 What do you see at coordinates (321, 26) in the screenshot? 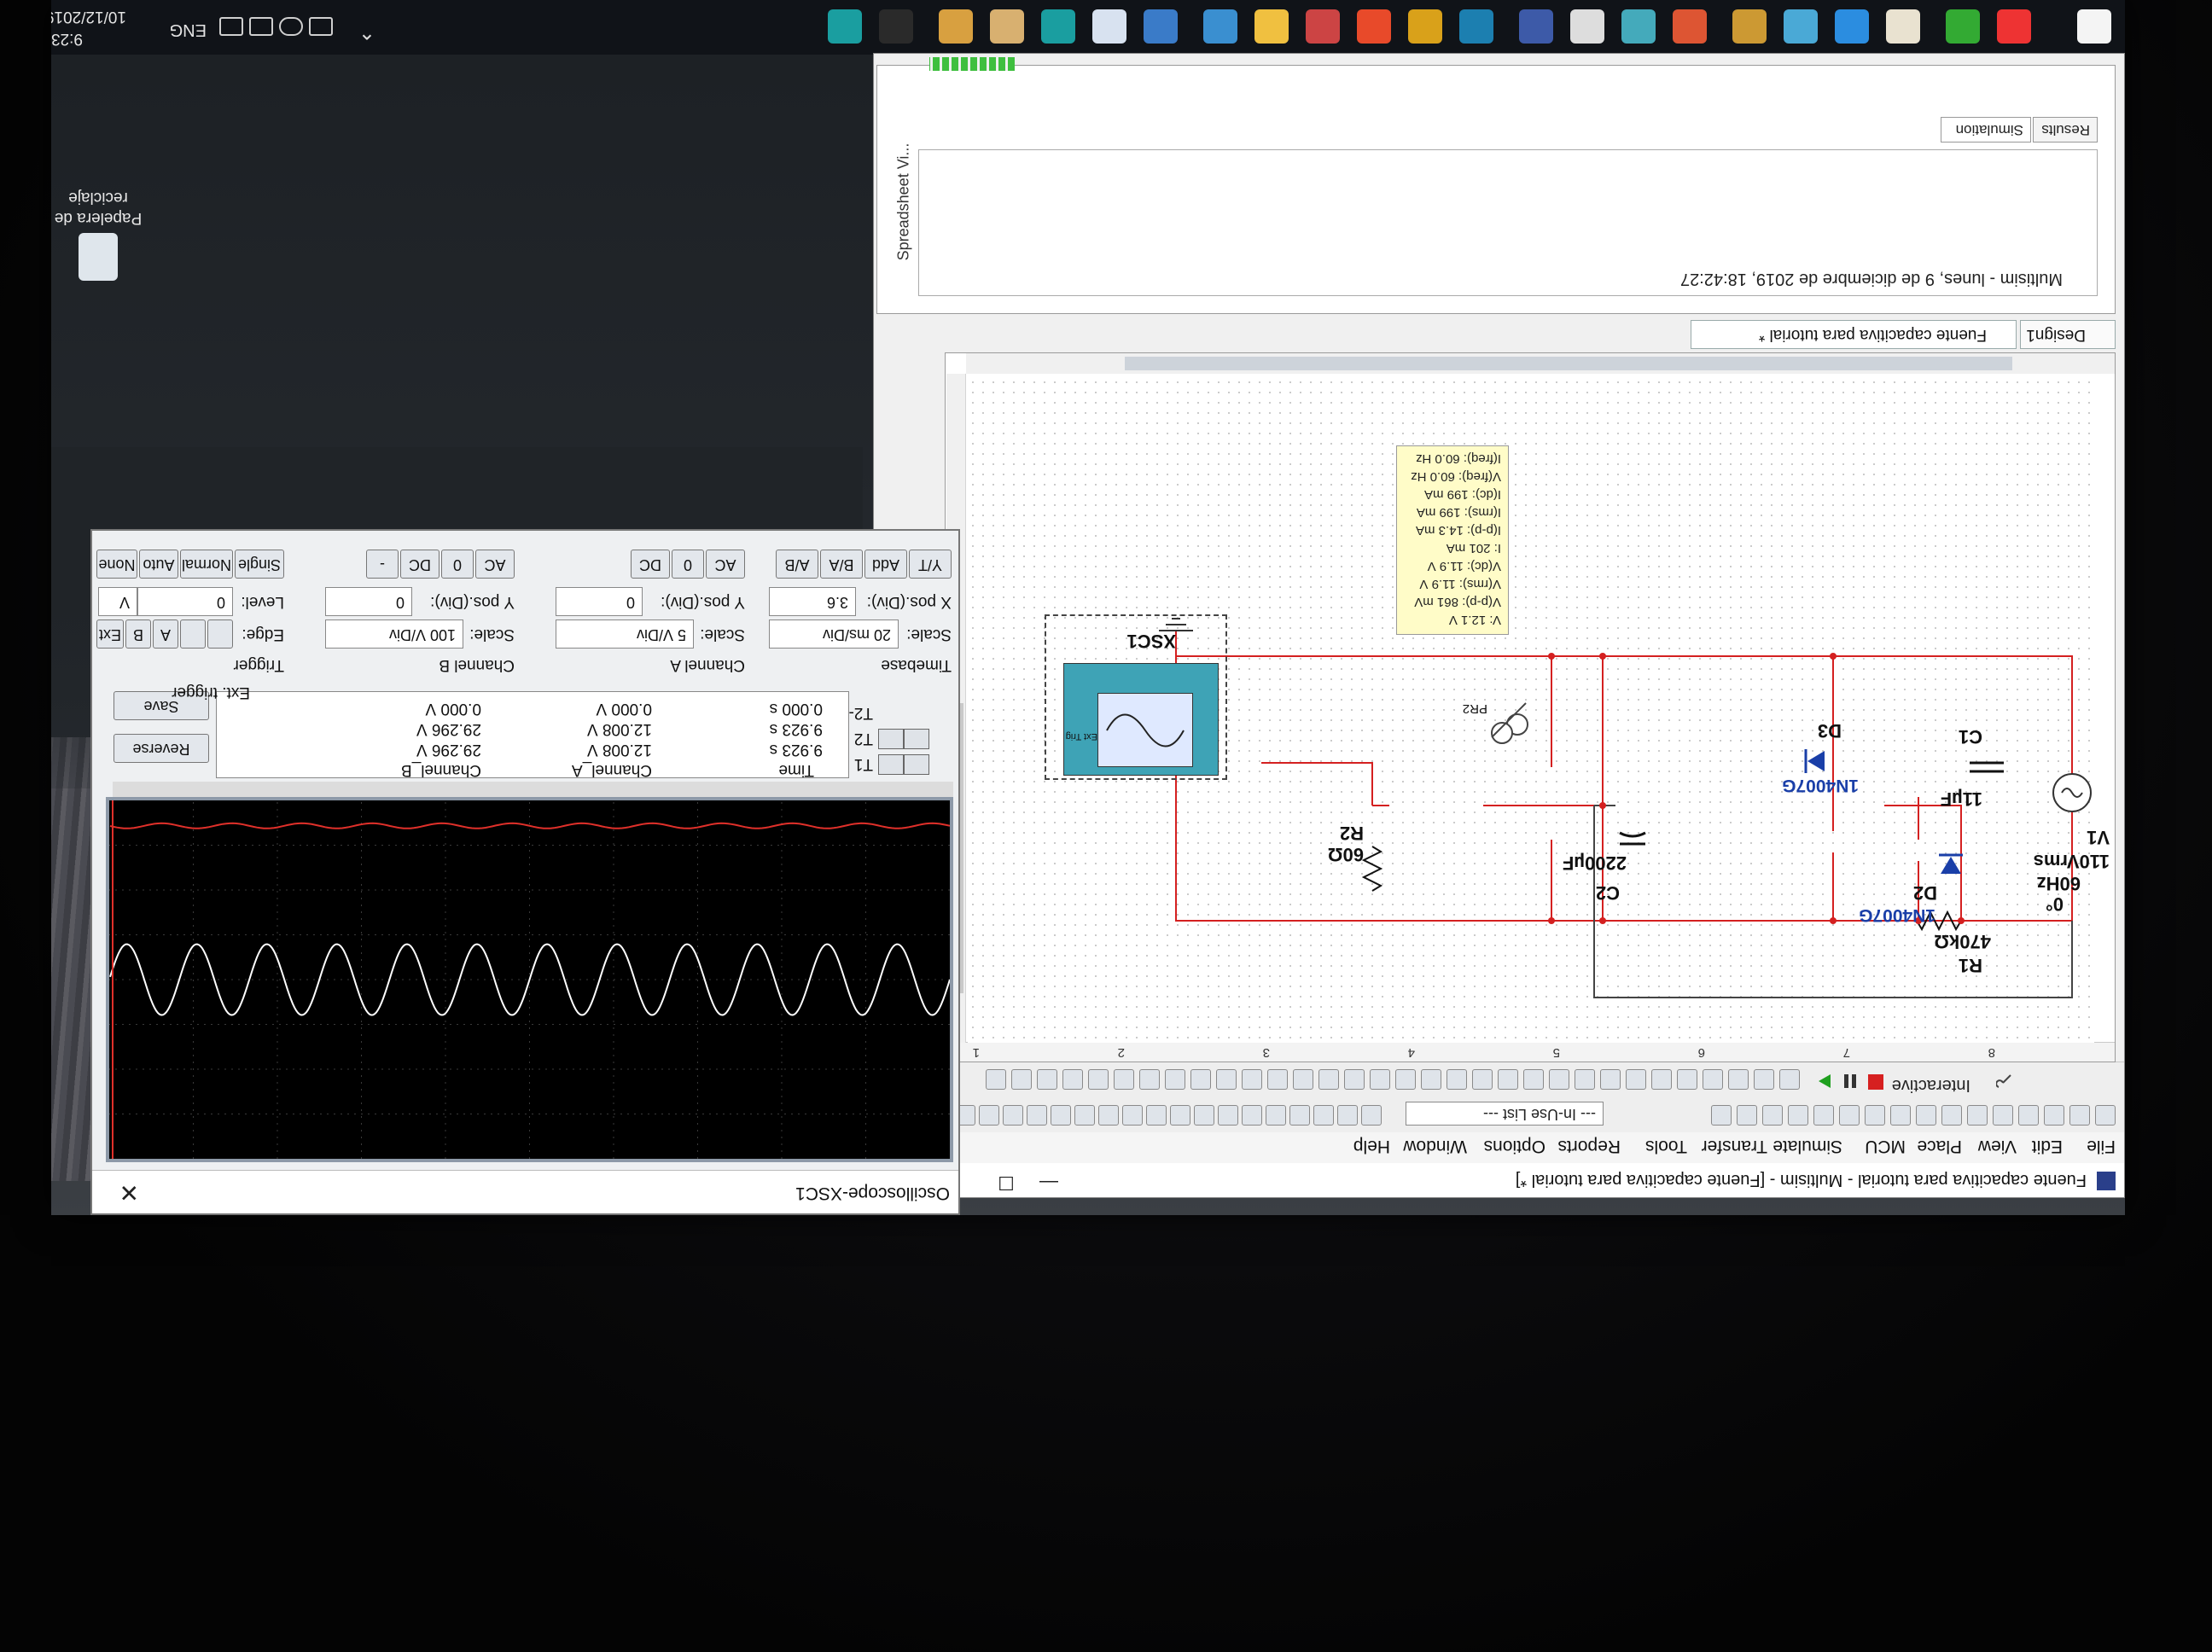
I see `battery-icon` at bounding box center [321, 26].